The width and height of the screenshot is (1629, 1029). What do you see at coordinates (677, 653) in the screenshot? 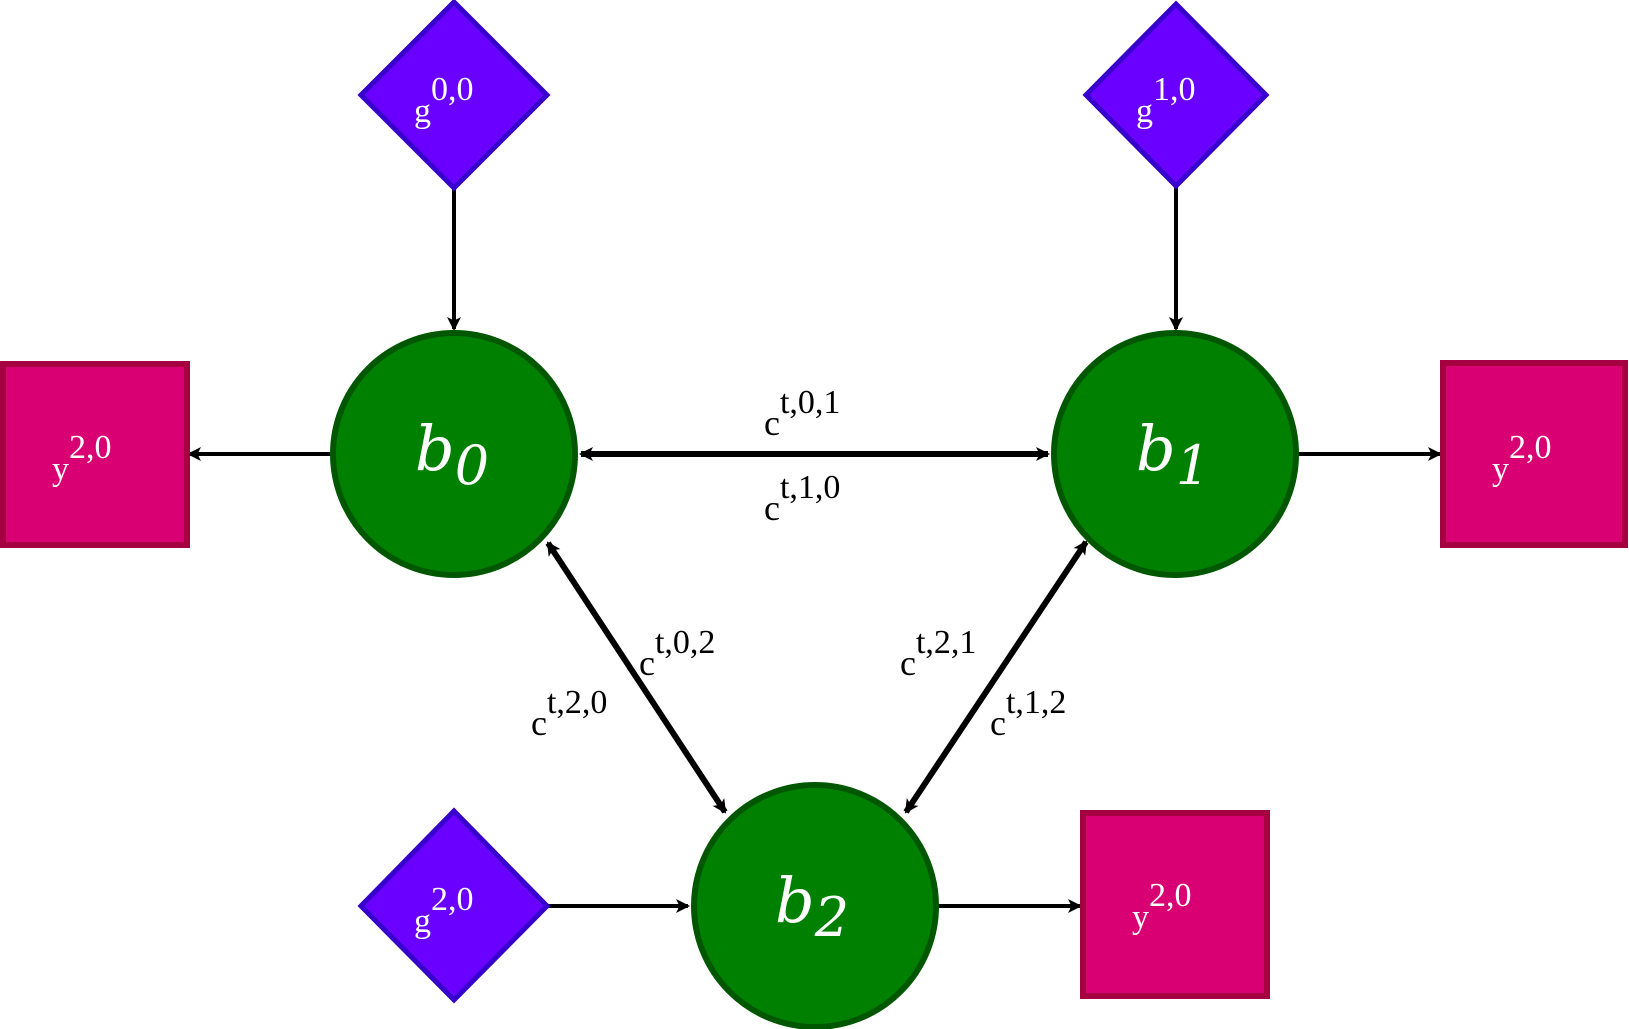
I see `flow-label-c-t-0-2: ct,0,2` at bounding box center [677, 653].